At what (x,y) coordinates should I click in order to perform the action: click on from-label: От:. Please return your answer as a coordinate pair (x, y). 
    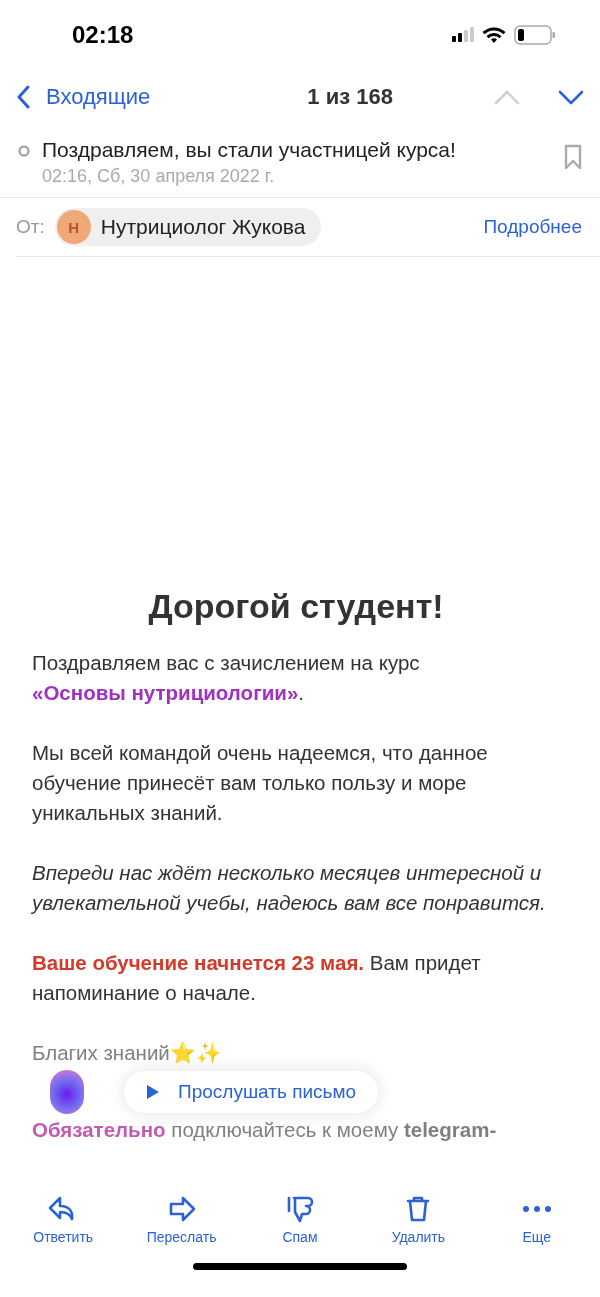
    Looking at the image, I should click on (30, 227).